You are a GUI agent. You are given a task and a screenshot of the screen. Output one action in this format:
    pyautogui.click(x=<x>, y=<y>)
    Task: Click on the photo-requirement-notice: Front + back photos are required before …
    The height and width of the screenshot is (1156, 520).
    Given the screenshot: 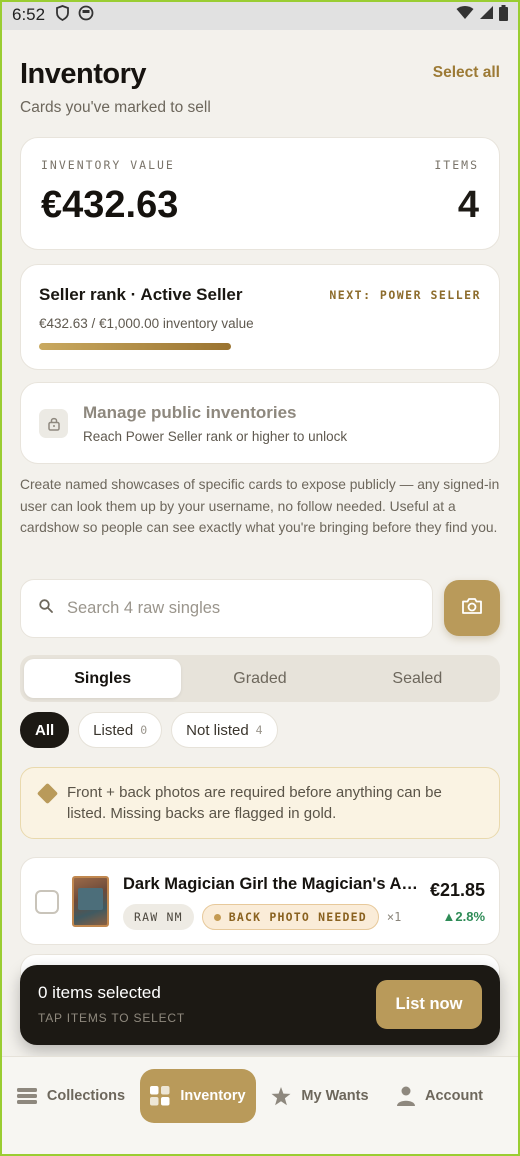 What is the action you would take?
    pyautogui.click(x=260, y=803)
    